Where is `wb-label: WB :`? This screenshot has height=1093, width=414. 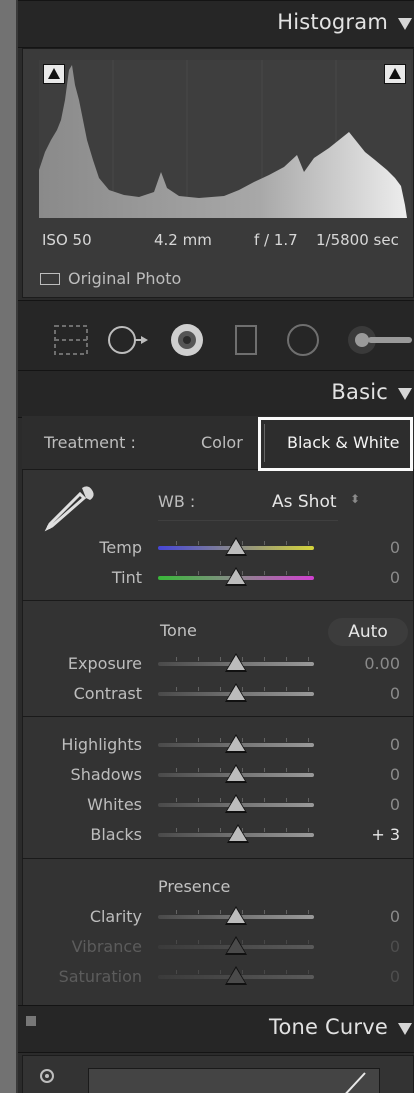 wb-label: WB : is located at coordinates (177, 501).